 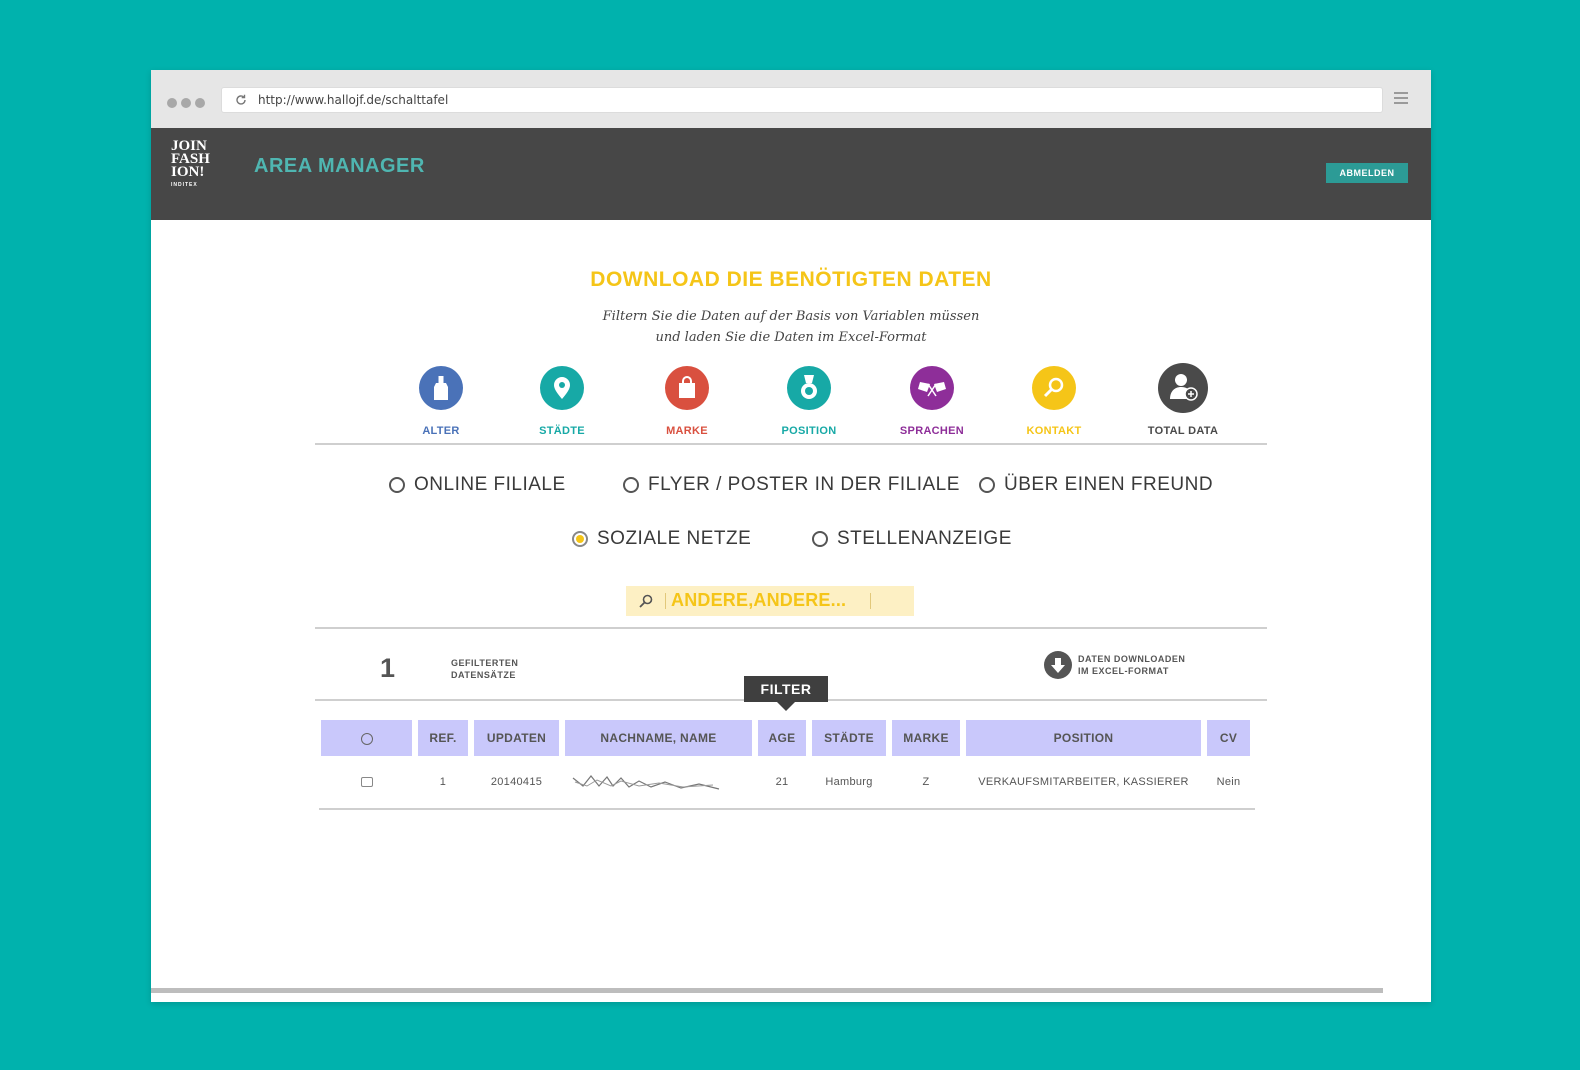 What do you see at coordinates (646, 782) in the screenshot?
I see `redacted-scribble` at bounding box center [646, 782].